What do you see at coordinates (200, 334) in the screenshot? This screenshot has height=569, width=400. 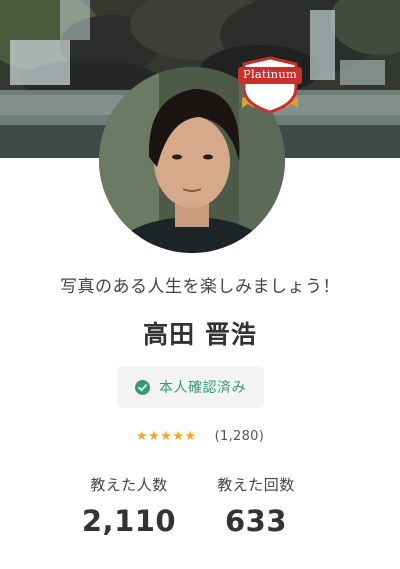 I see `profile-name: 高田 晋浩` at bounding box center [200, 334].